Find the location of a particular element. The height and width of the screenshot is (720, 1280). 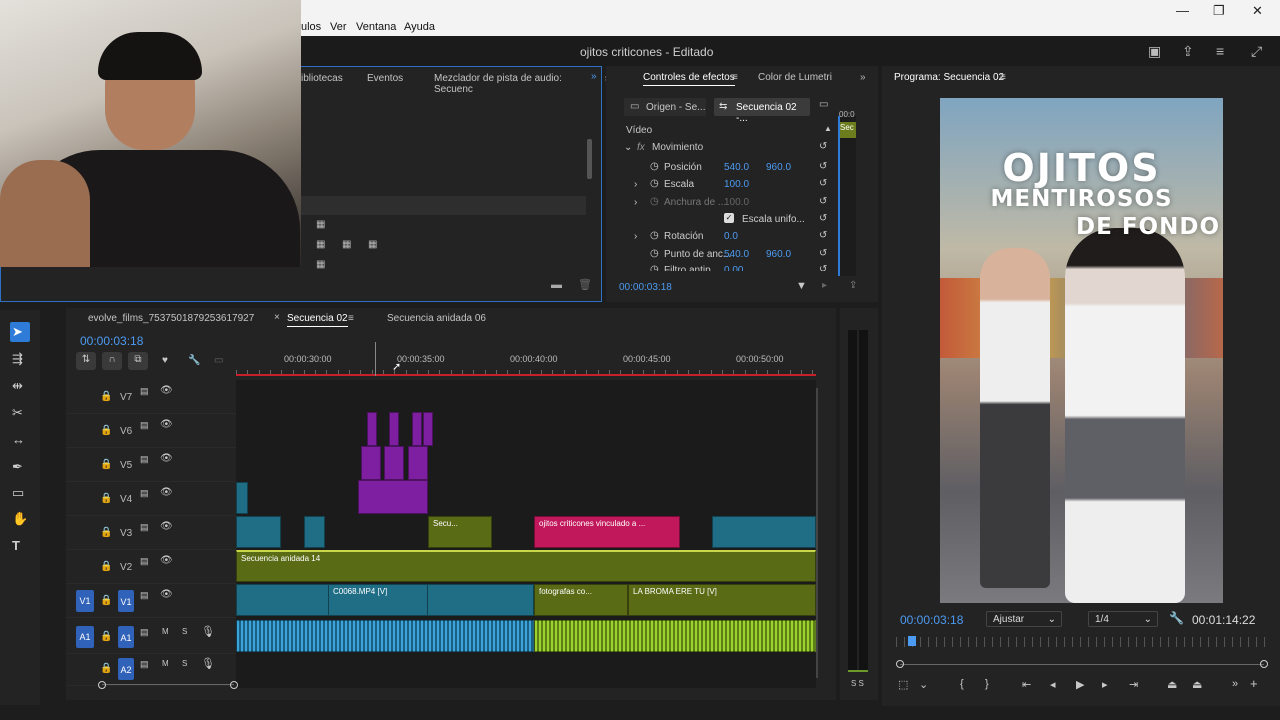

list-item is located at coordinates (443, 205).